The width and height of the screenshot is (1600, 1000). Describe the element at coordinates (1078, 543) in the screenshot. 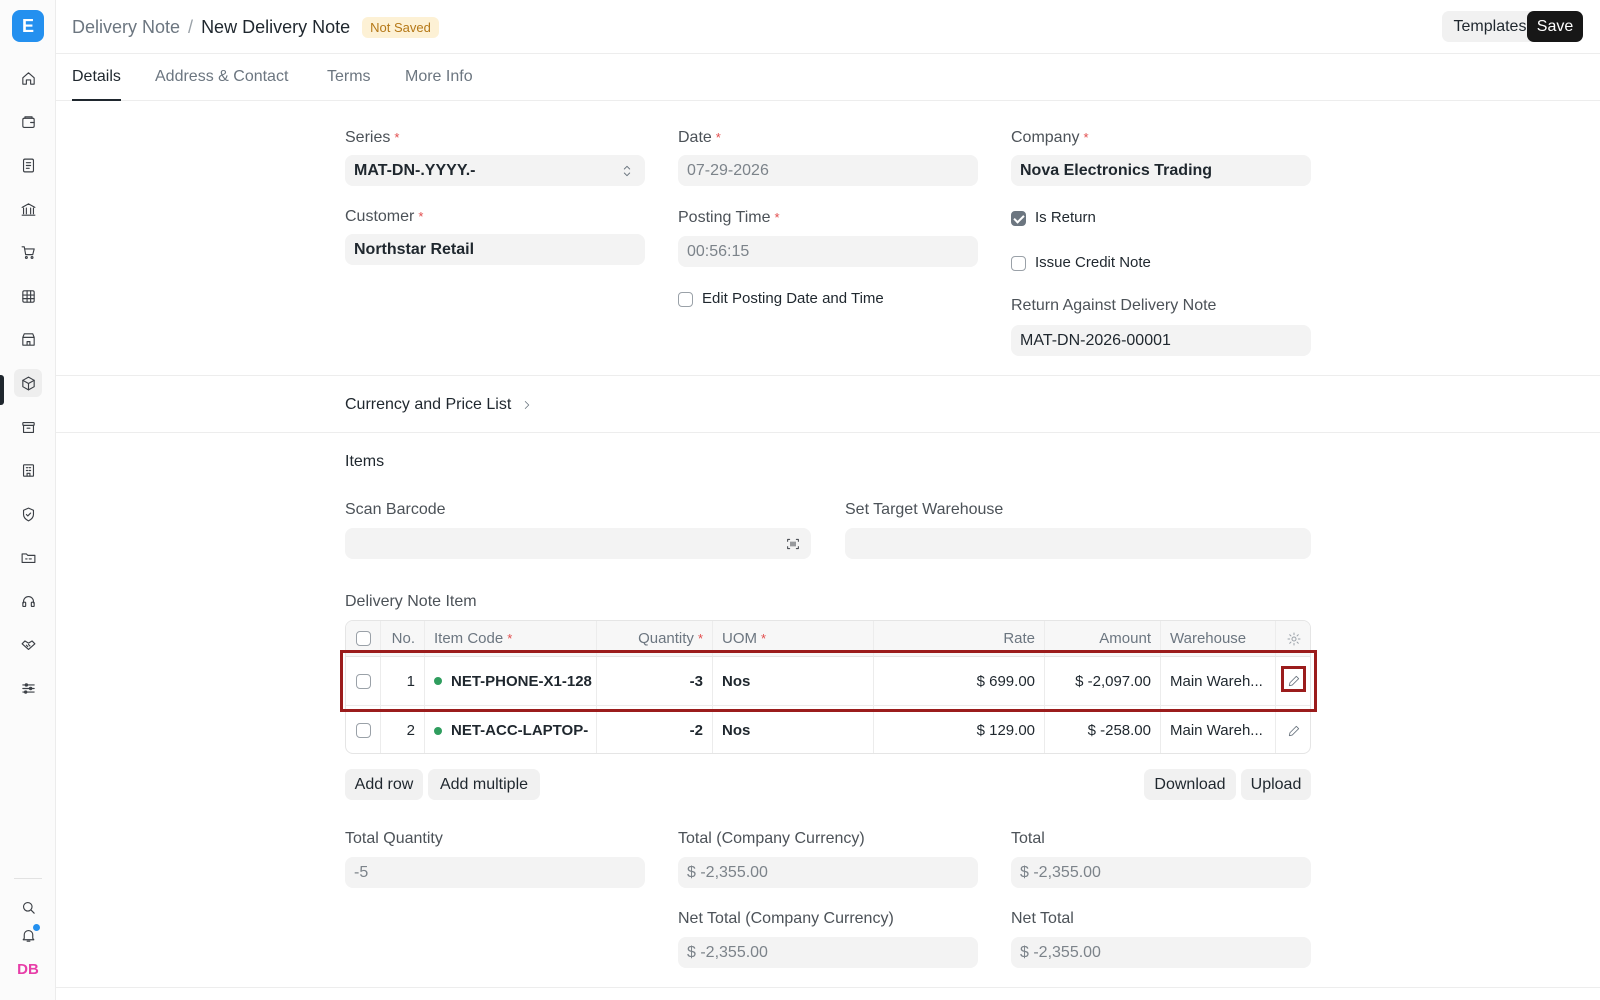

I see `set-target-warehouse-input` at that location.